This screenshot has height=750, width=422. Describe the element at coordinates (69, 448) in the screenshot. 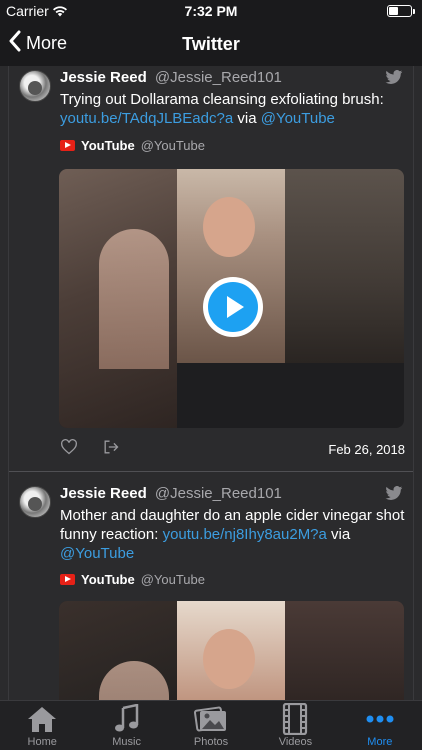

I see `heart-icon` at that location.